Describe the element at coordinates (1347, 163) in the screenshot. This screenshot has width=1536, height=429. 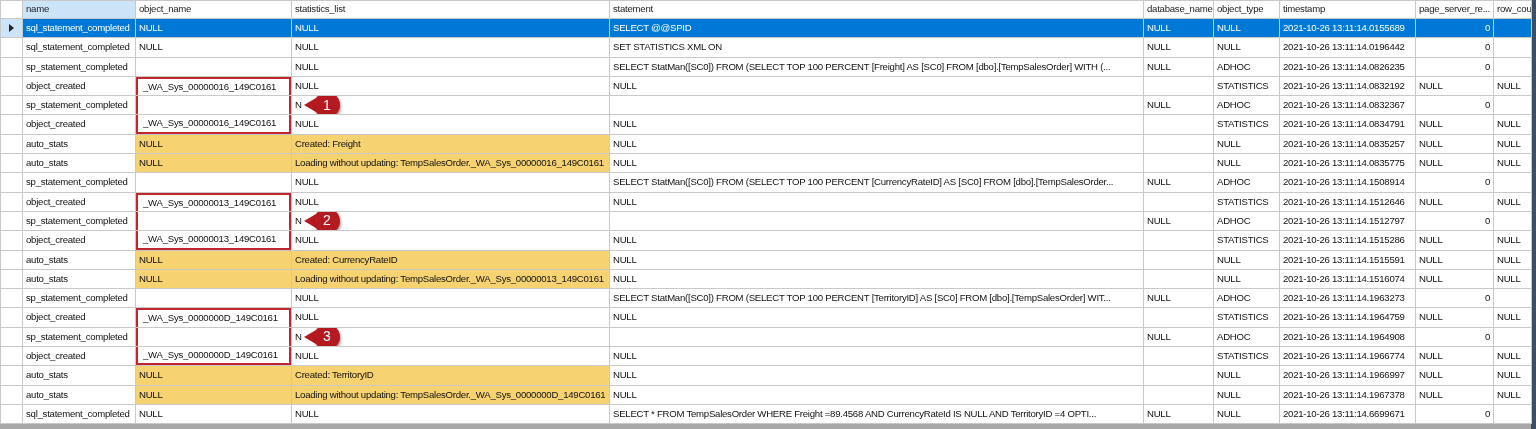
I see `table-cell: 2021-10-26 13:11:14.0835775` at that location.